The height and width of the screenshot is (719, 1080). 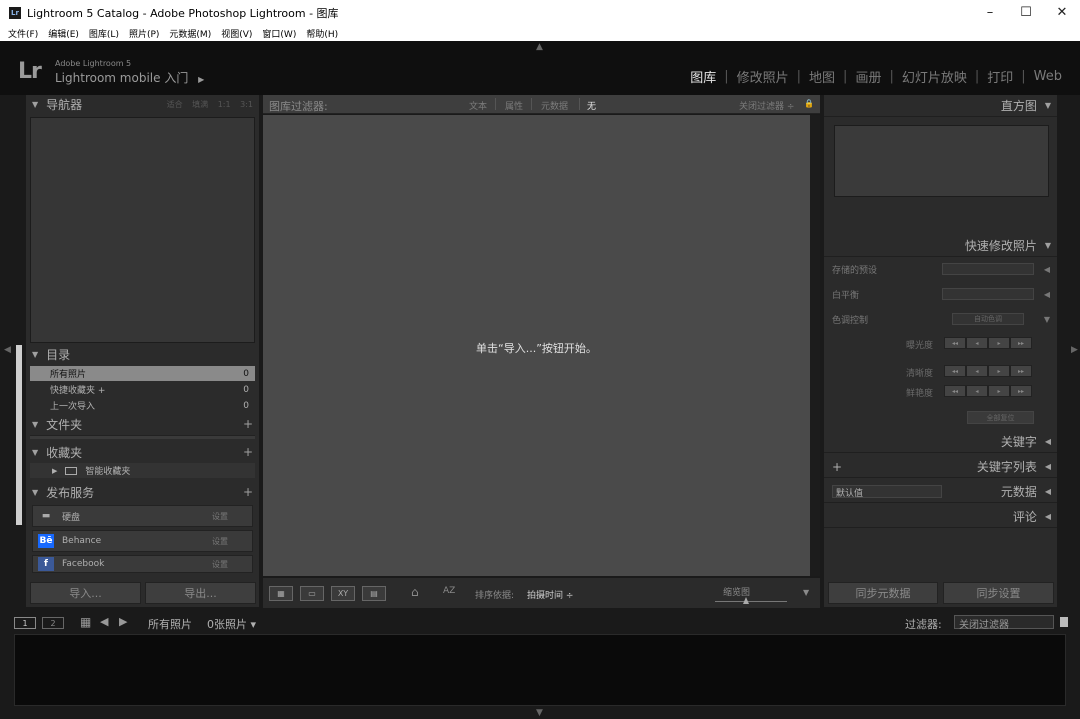 What do you see at coordinates (940, 517) in the screenshot?
I see `comments-header: 评论 ◀` at bounding box center [940, 517].